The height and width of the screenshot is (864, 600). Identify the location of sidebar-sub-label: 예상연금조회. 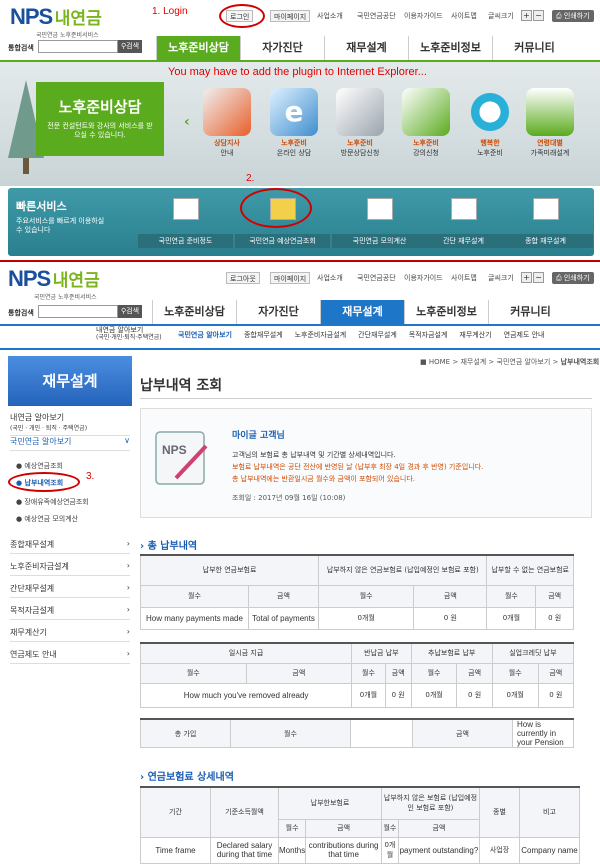
(43, 466).